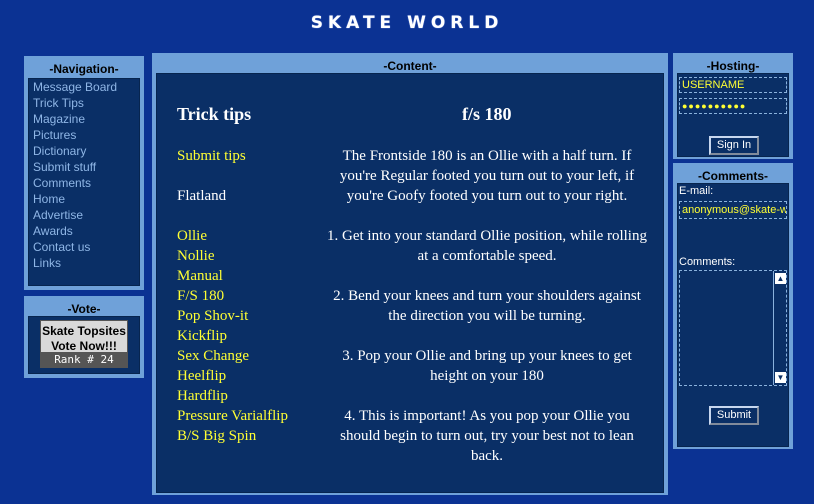 This screenshot has height=504, width=814. Describe the element at coordinates (733, 85) in the screenshot. I see `username-input: USERNAME` at that location.